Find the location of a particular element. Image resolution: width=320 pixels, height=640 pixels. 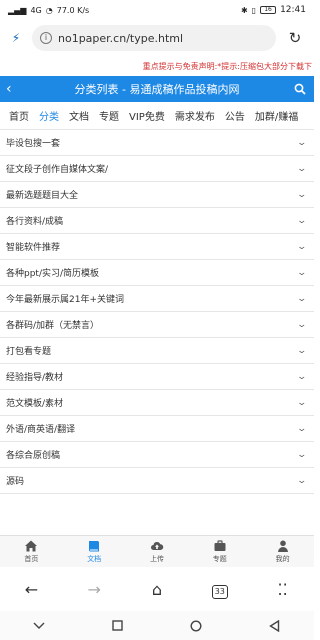

category-label: 各种ppt/实习/简历模板 is located at coordinates (52, 272).